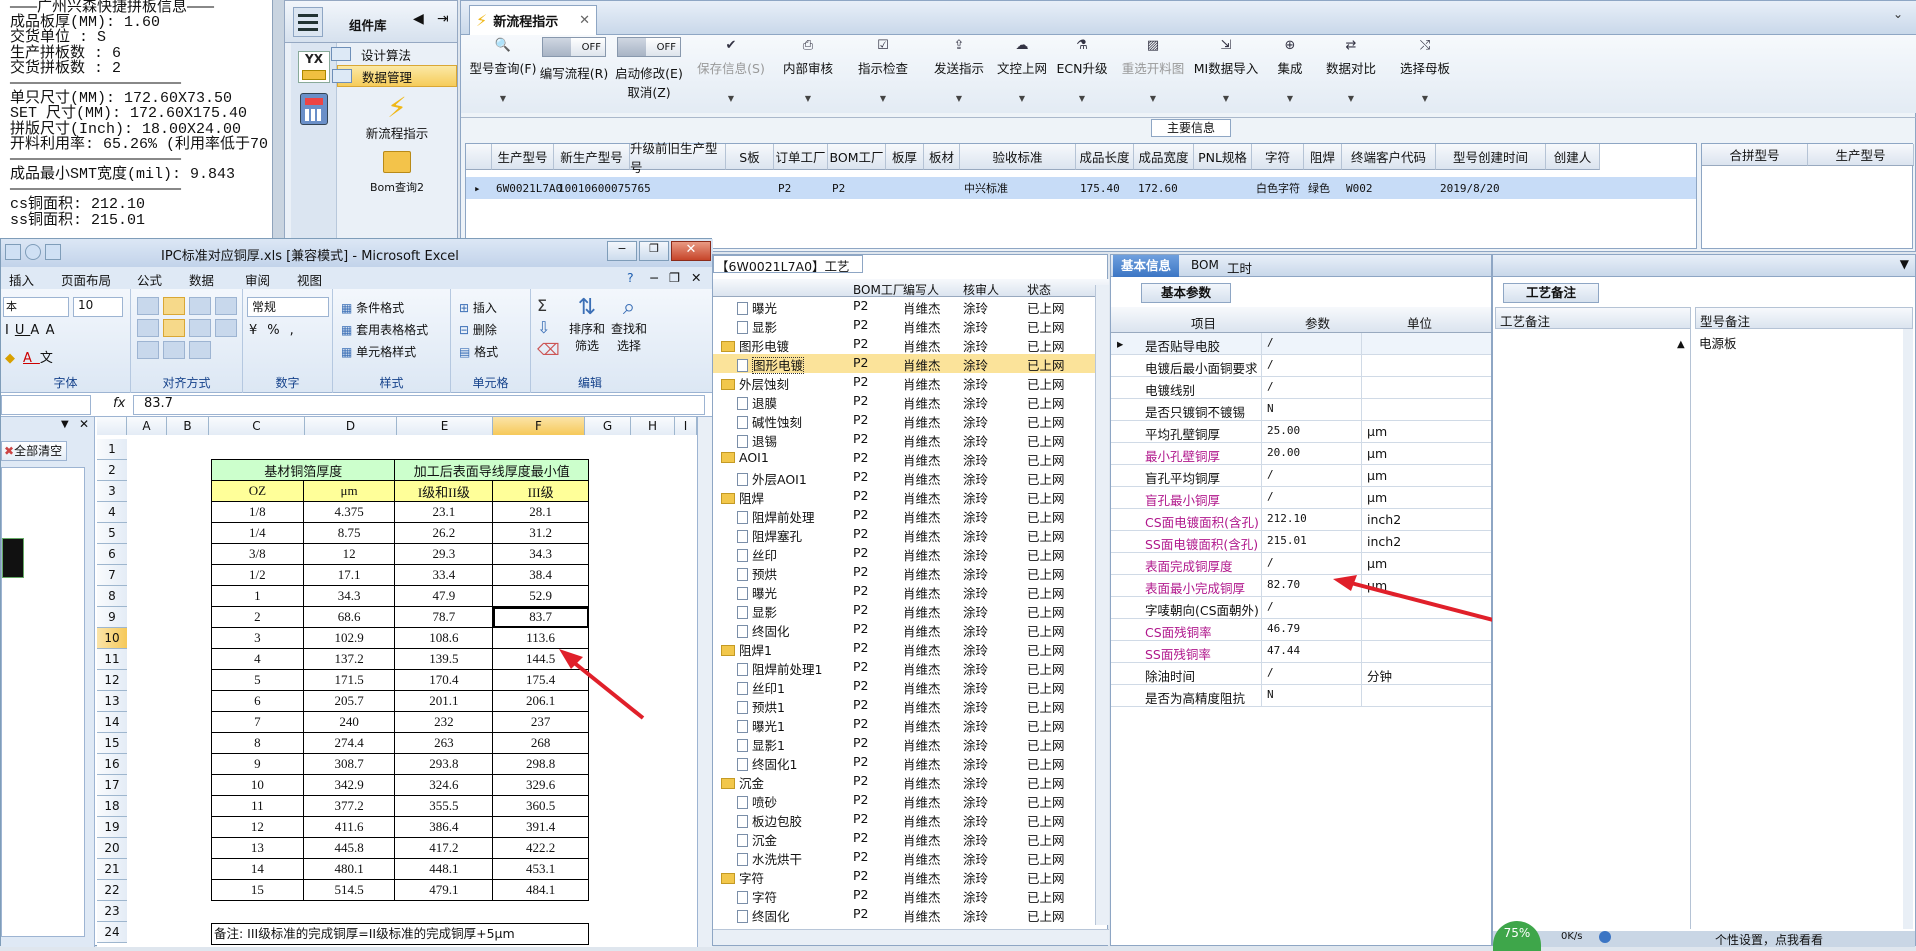 The height and width of the screenshot is (951, 1916). What do you see at coordinates (1323, 188) in the screenshot?
I see `grid-cell: 绿色` at bounding box center [1323, 188].